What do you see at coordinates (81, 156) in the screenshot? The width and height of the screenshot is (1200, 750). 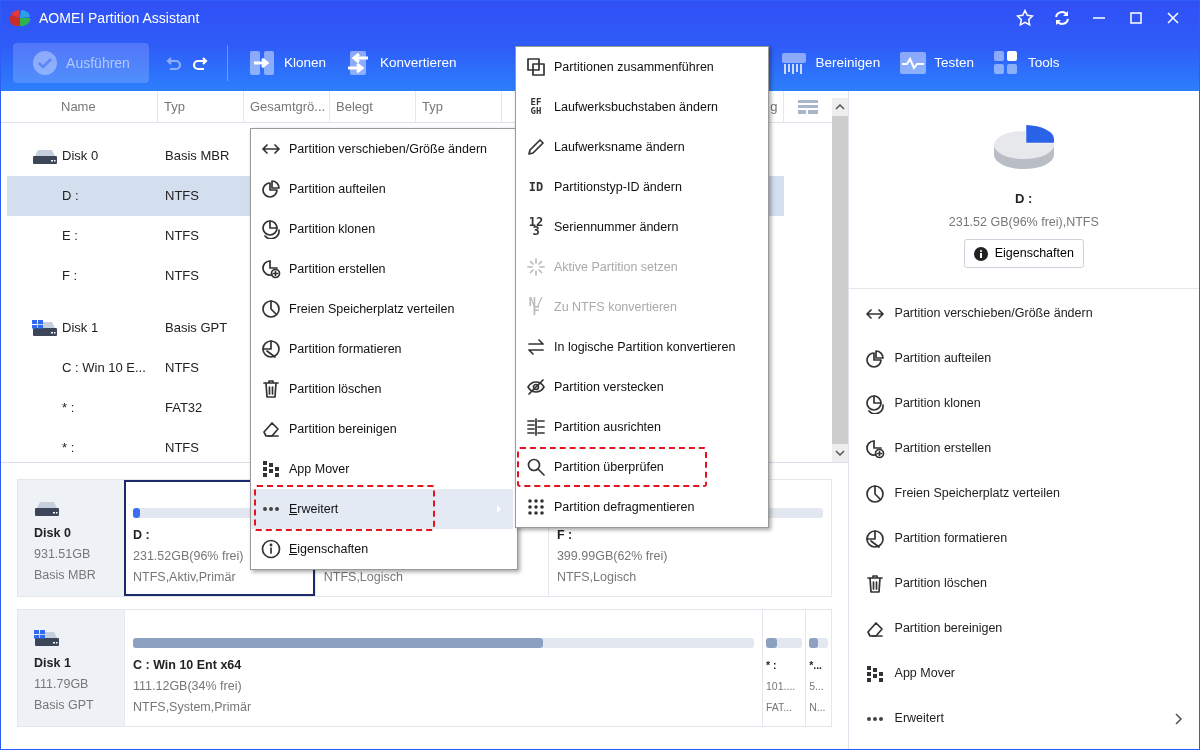 I see `table-cell-text: Disk 0` at bounding box center [81, 156].